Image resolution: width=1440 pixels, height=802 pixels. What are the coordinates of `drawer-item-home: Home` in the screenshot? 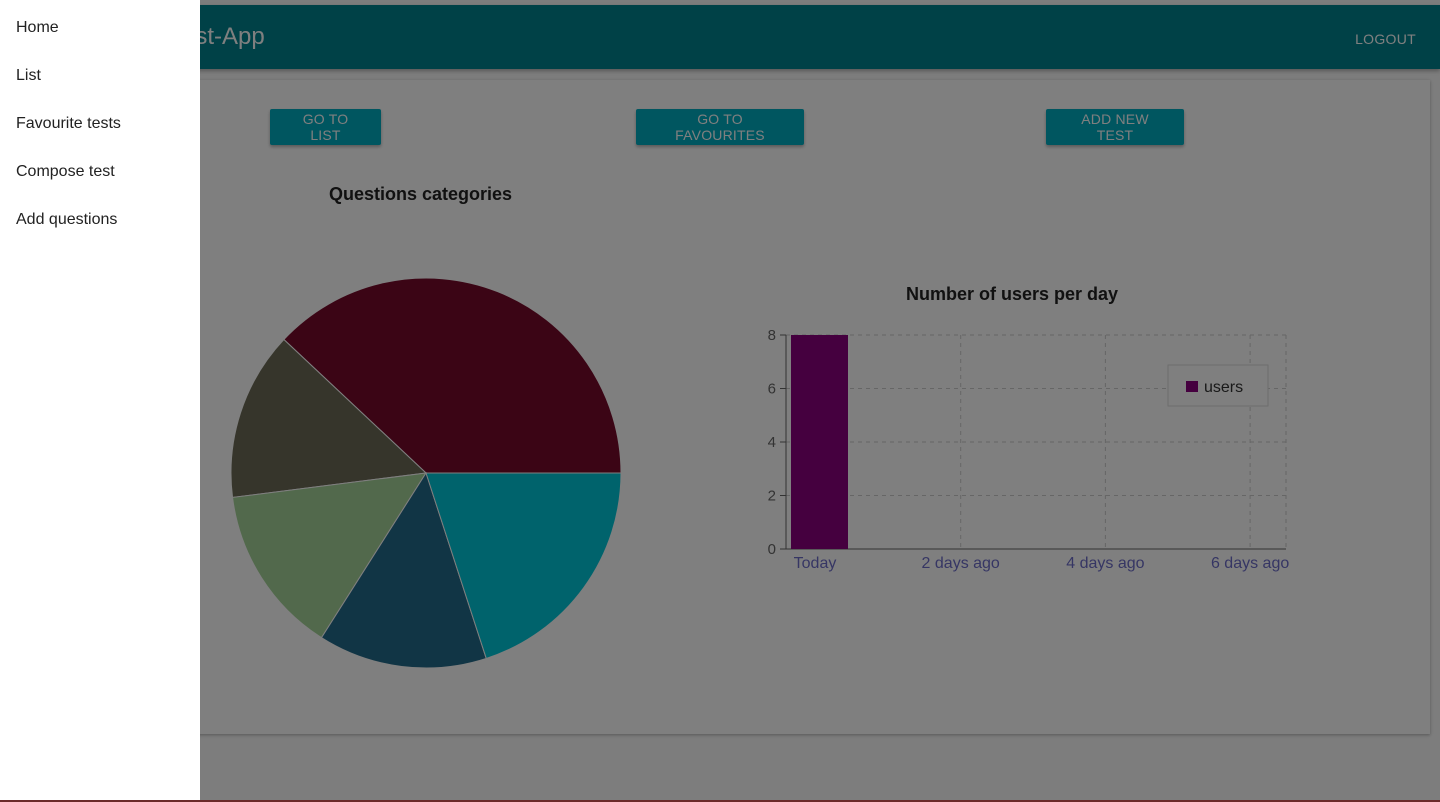 It's located at (37, 28).